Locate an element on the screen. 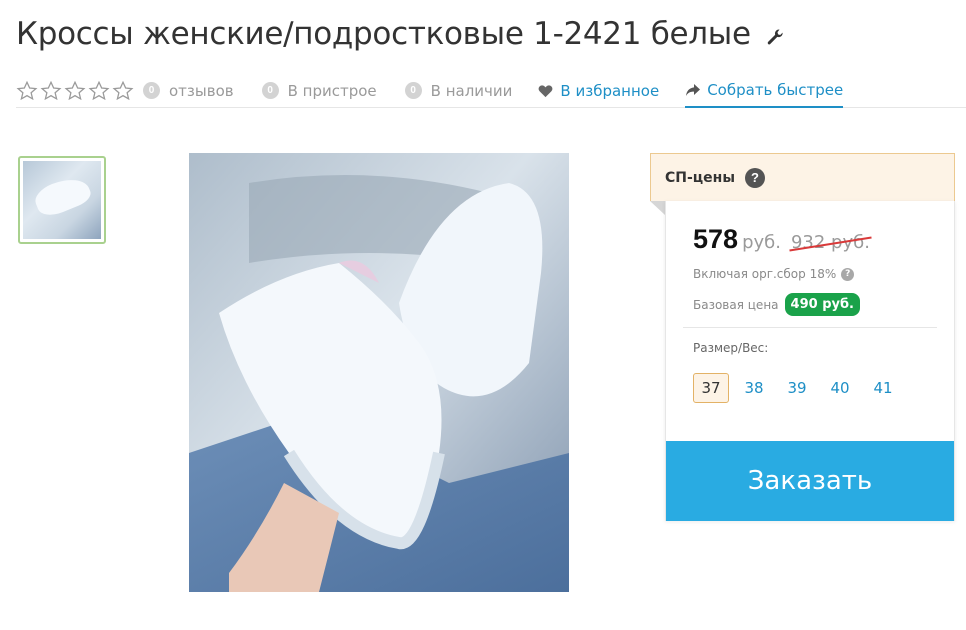  attach-counter: 0 В пристрое is located at coordinates (319, 90).